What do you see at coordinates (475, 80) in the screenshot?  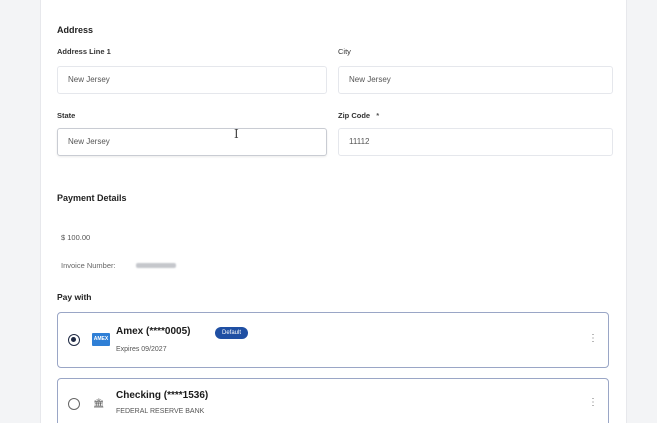 I see `city-field: New Jersey` at bounding box center [475, 80].